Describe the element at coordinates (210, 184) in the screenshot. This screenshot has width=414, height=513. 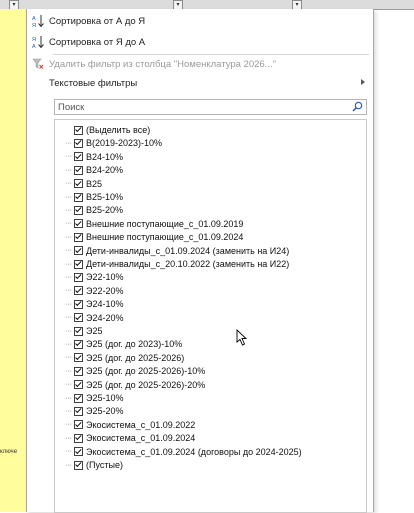
I see `filter-list-item: ··· В25` at that location.